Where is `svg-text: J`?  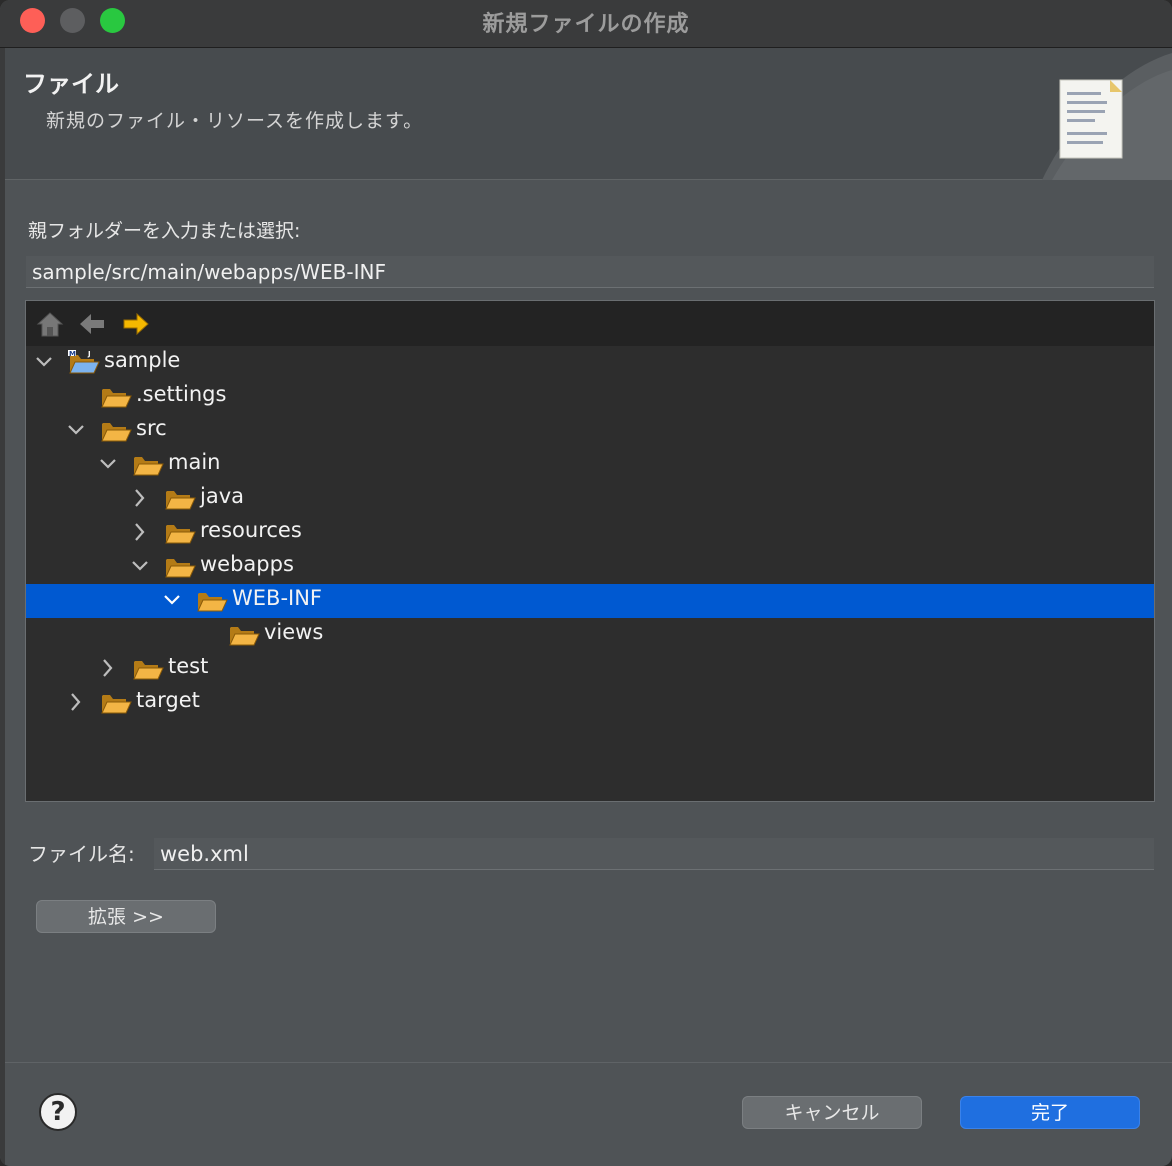
svg-text: J is located at coordinates (89, 354).